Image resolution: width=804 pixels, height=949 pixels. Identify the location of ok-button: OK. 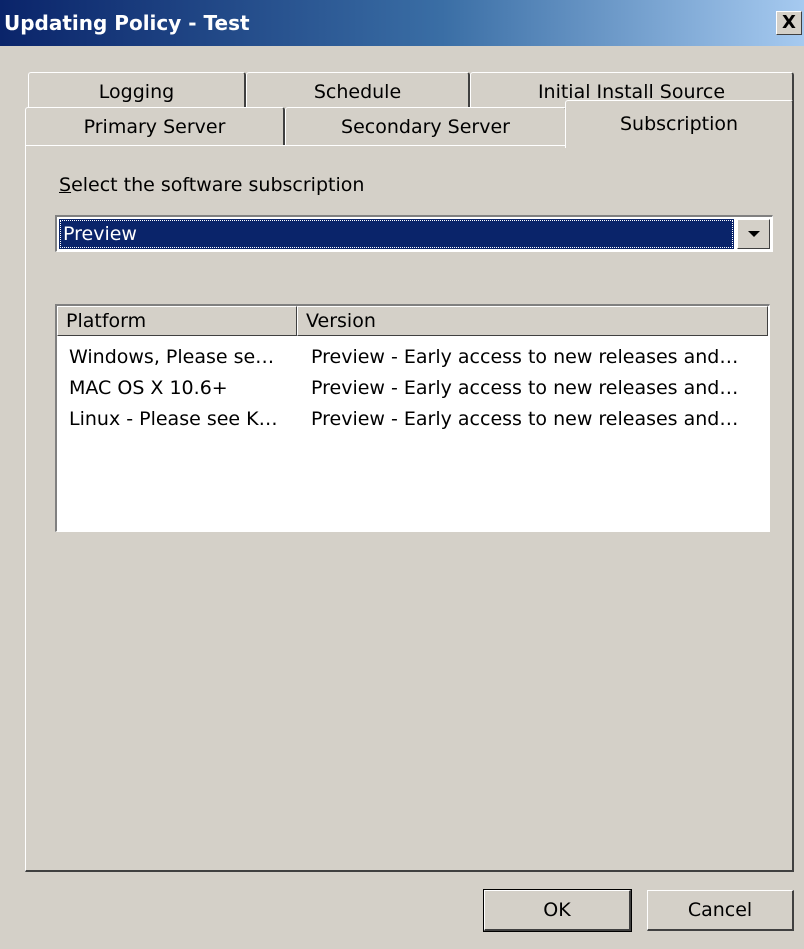
(557, 910).